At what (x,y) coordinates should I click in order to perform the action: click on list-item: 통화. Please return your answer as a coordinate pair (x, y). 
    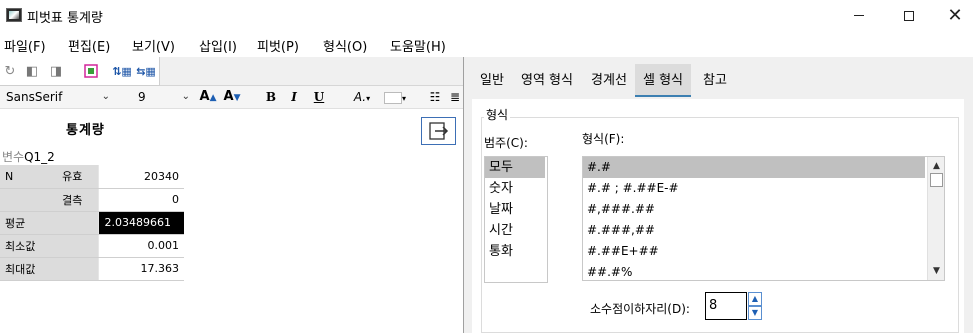
    Looking at the image, I should click on (516, 251).